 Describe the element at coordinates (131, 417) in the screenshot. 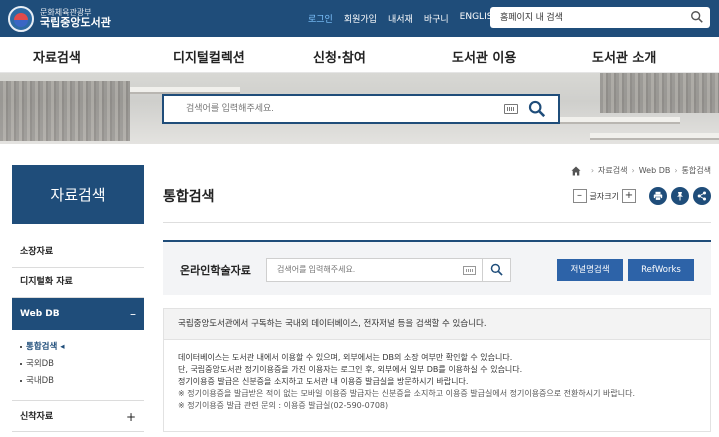

I see `expand-icon: +` at that location.